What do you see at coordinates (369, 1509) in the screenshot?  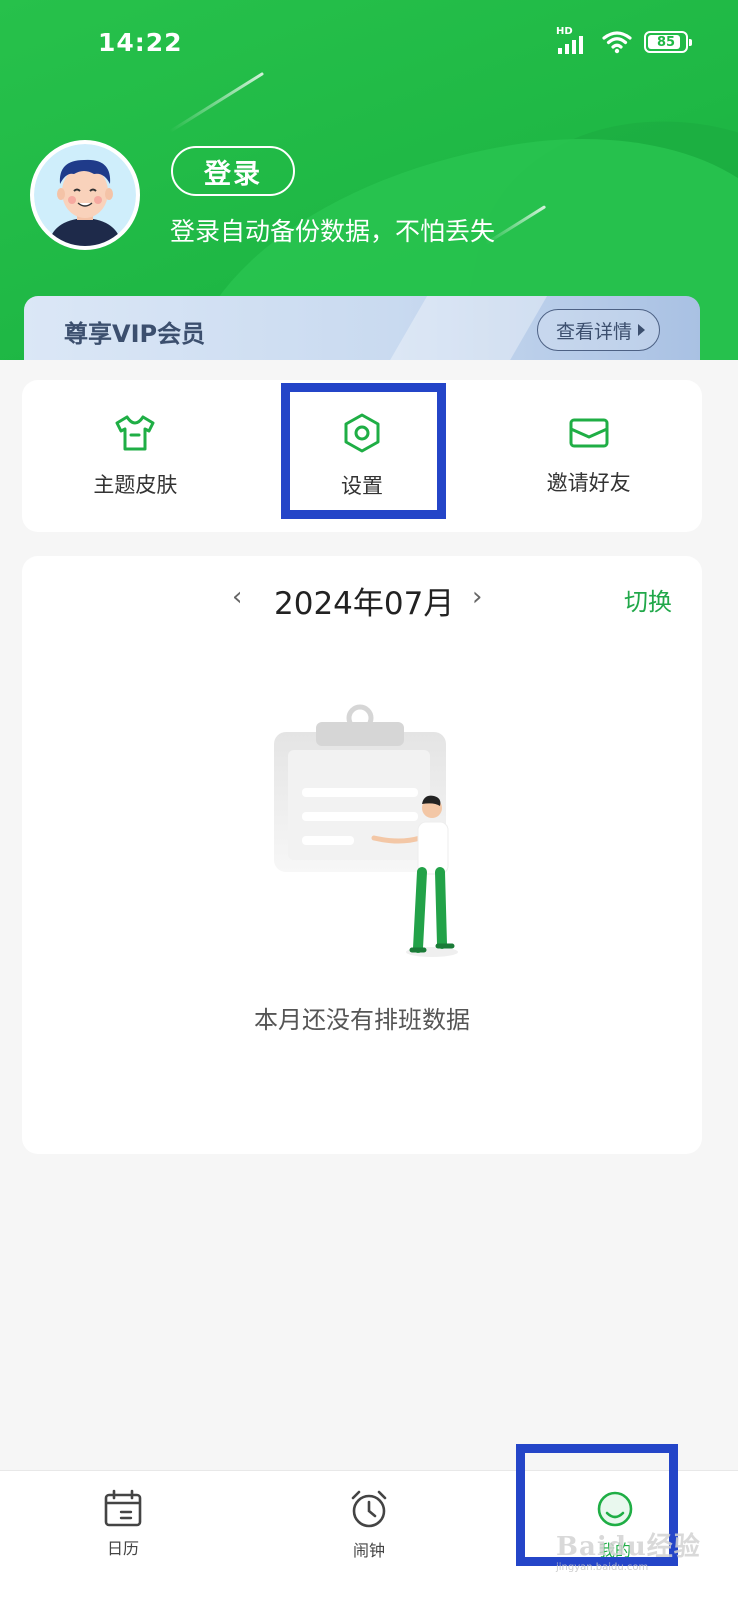 I see `alarm-clock-icon` at bounding box center [369, 1509].